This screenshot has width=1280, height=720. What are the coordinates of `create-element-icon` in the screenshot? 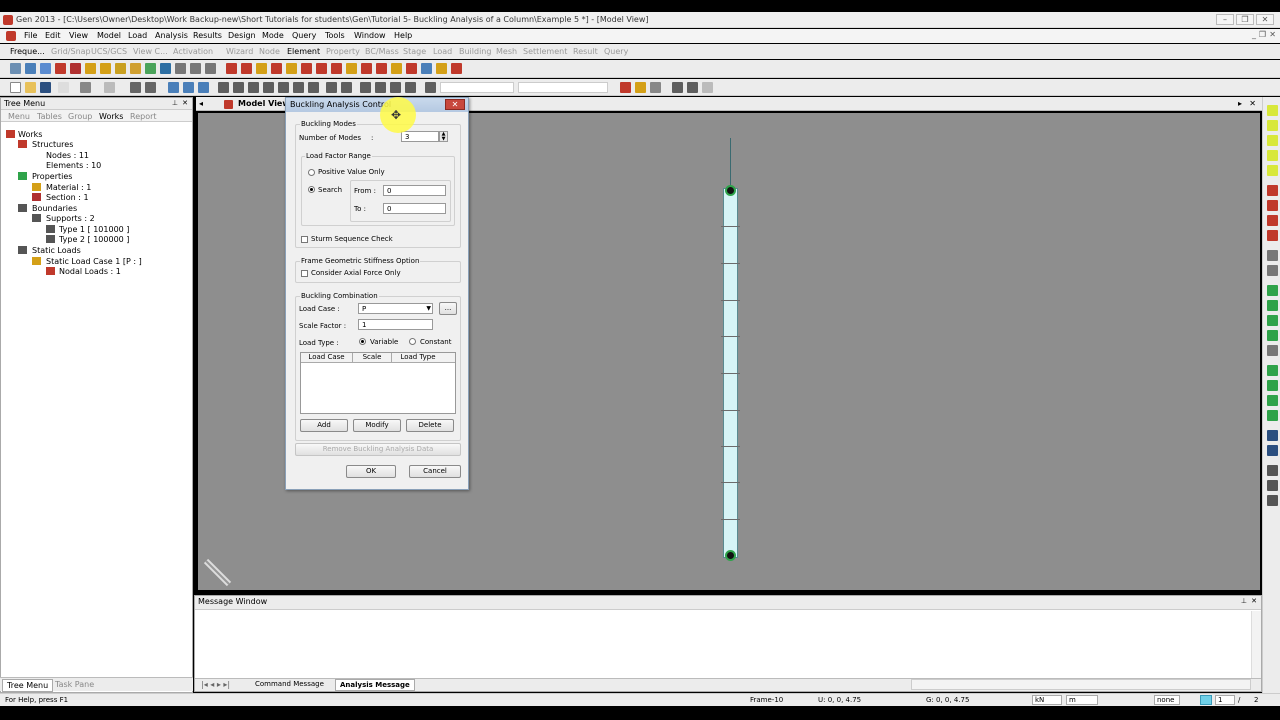 It's located at (231, 68).